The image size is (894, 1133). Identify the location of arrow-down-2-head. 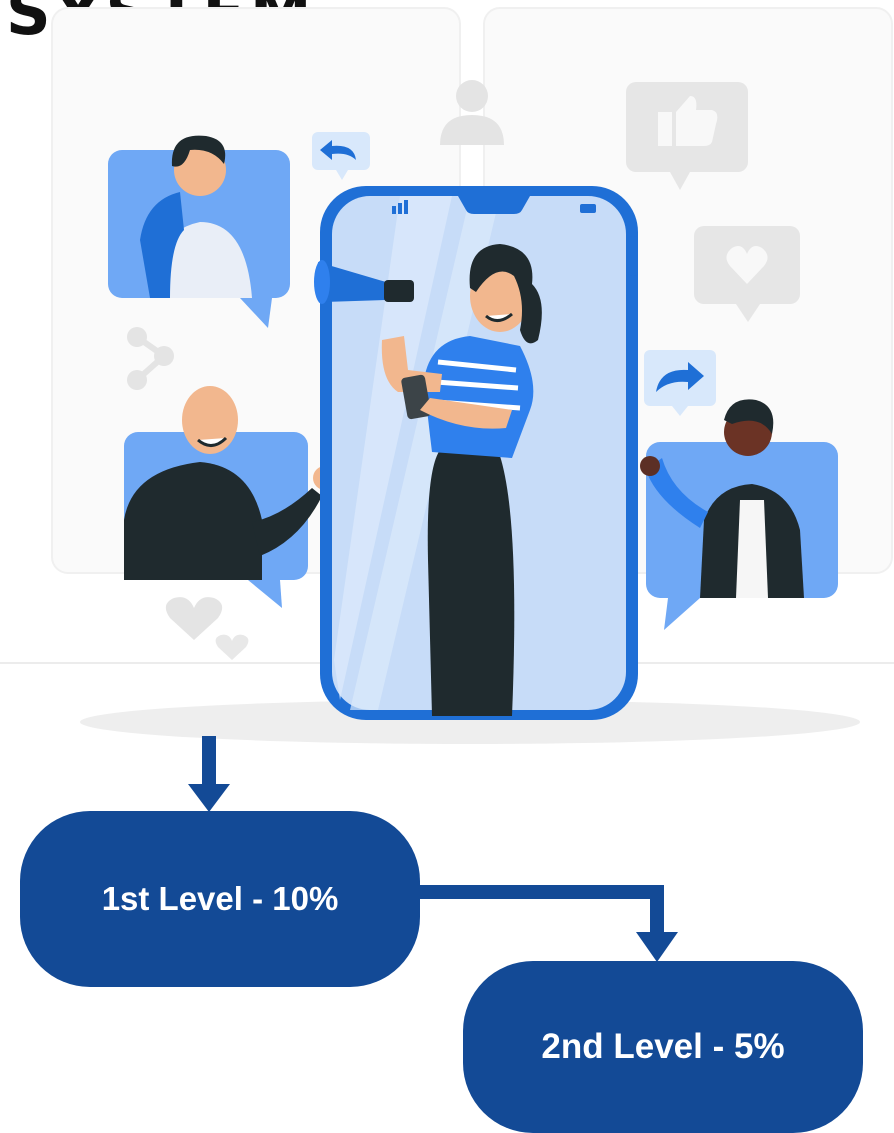
(657, 947).